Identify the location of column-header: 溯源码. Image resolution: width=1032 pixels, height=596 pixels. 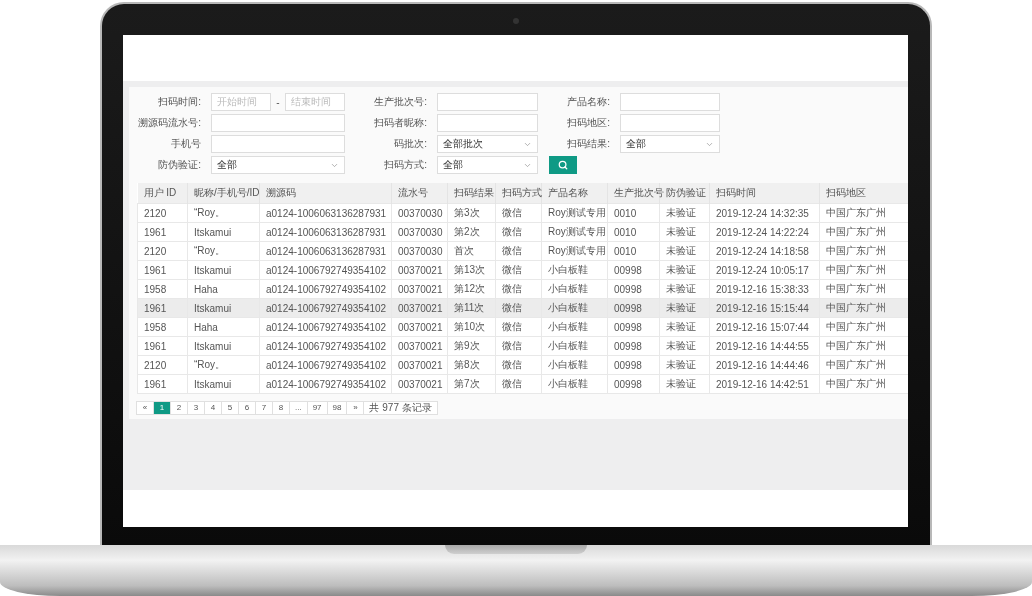
(325, 193).